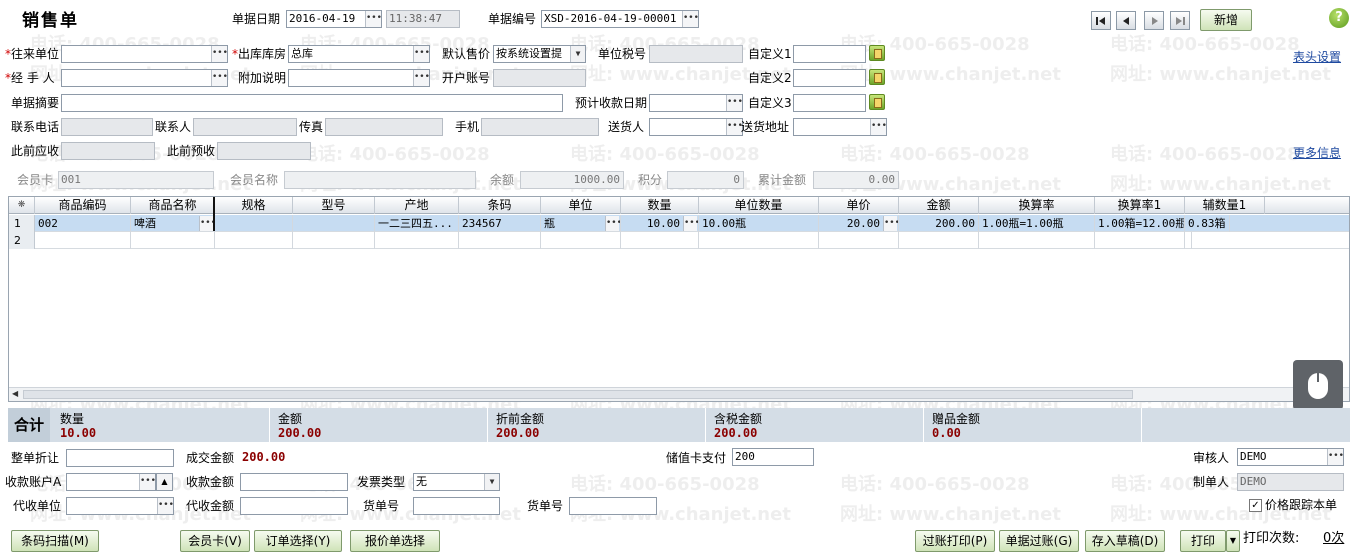  I want to click on custom1-edit-icon, so click(877, 53).